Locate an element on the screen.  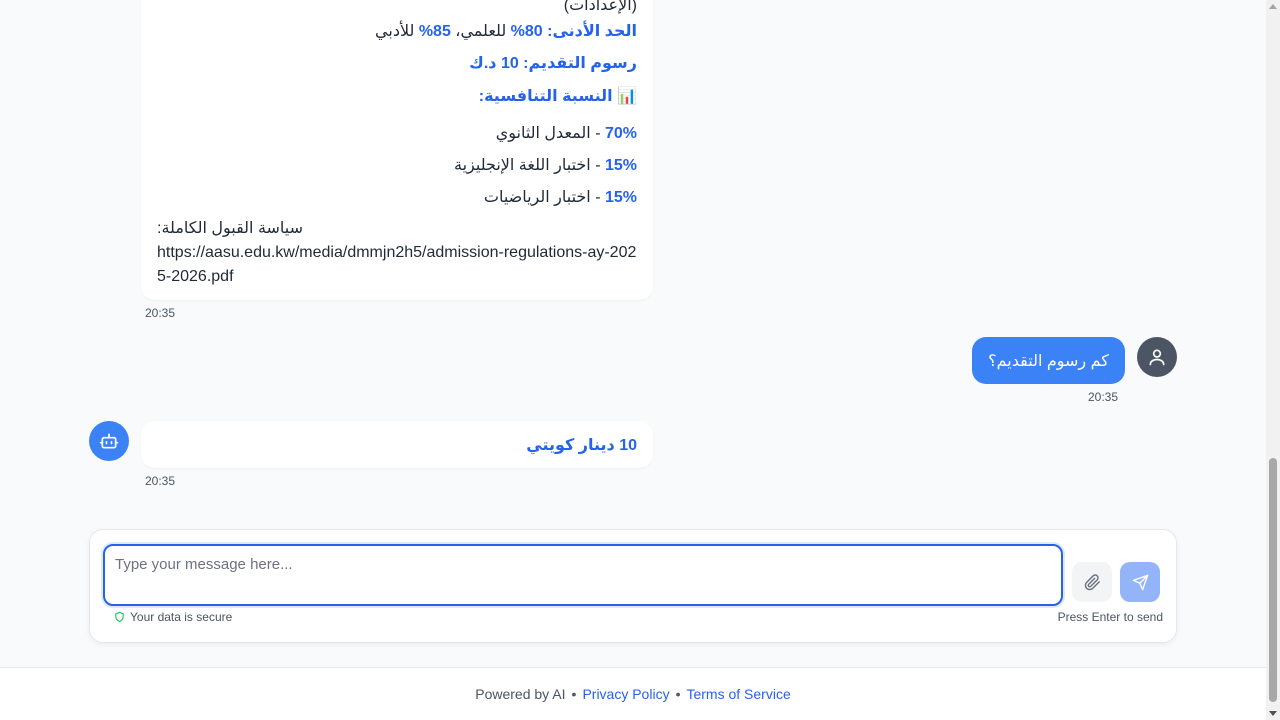
weight-item: 15% - اختبار اللغة الإنجليزية is located at coordinates (545, 165).